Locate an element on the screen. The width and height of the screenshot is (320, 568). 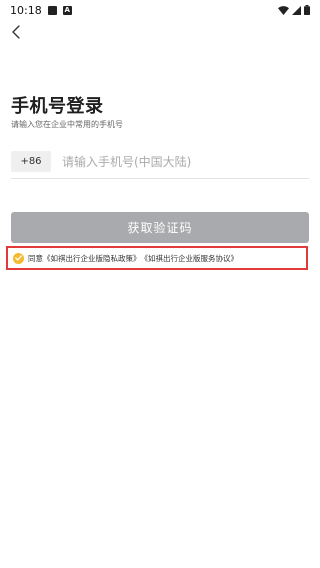
page-subtitle: 请输入您在企业中常用的手机号 is located at coordinates (67, 124).